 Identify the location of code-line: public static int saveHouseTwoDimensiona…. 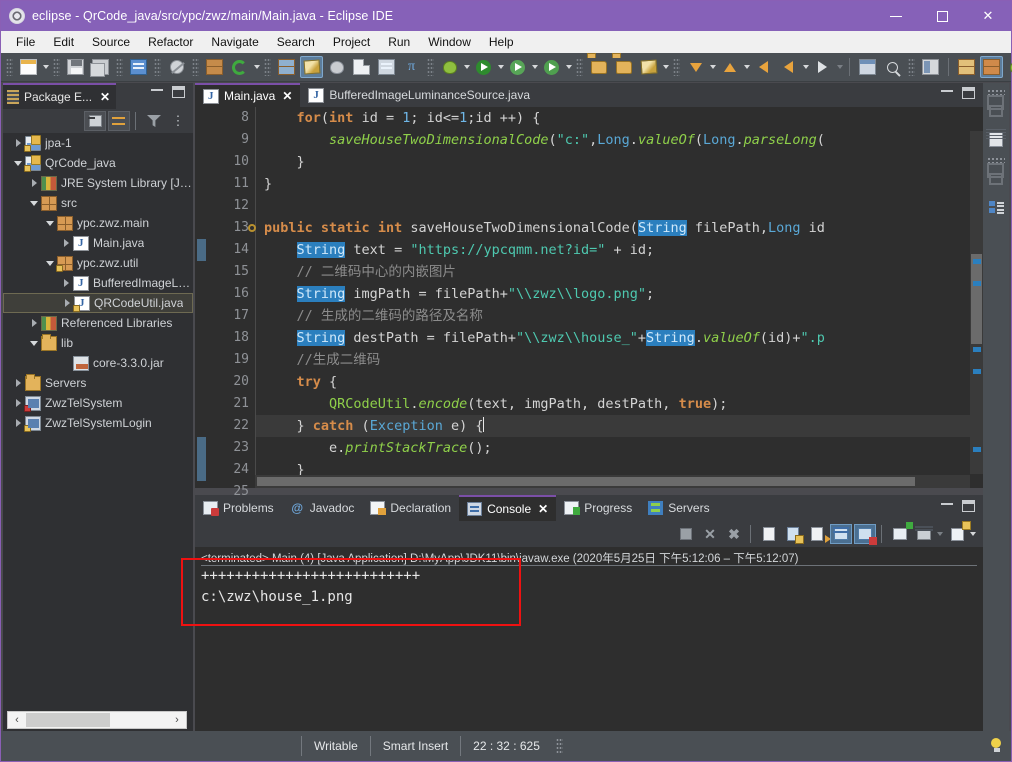
(619, 228).